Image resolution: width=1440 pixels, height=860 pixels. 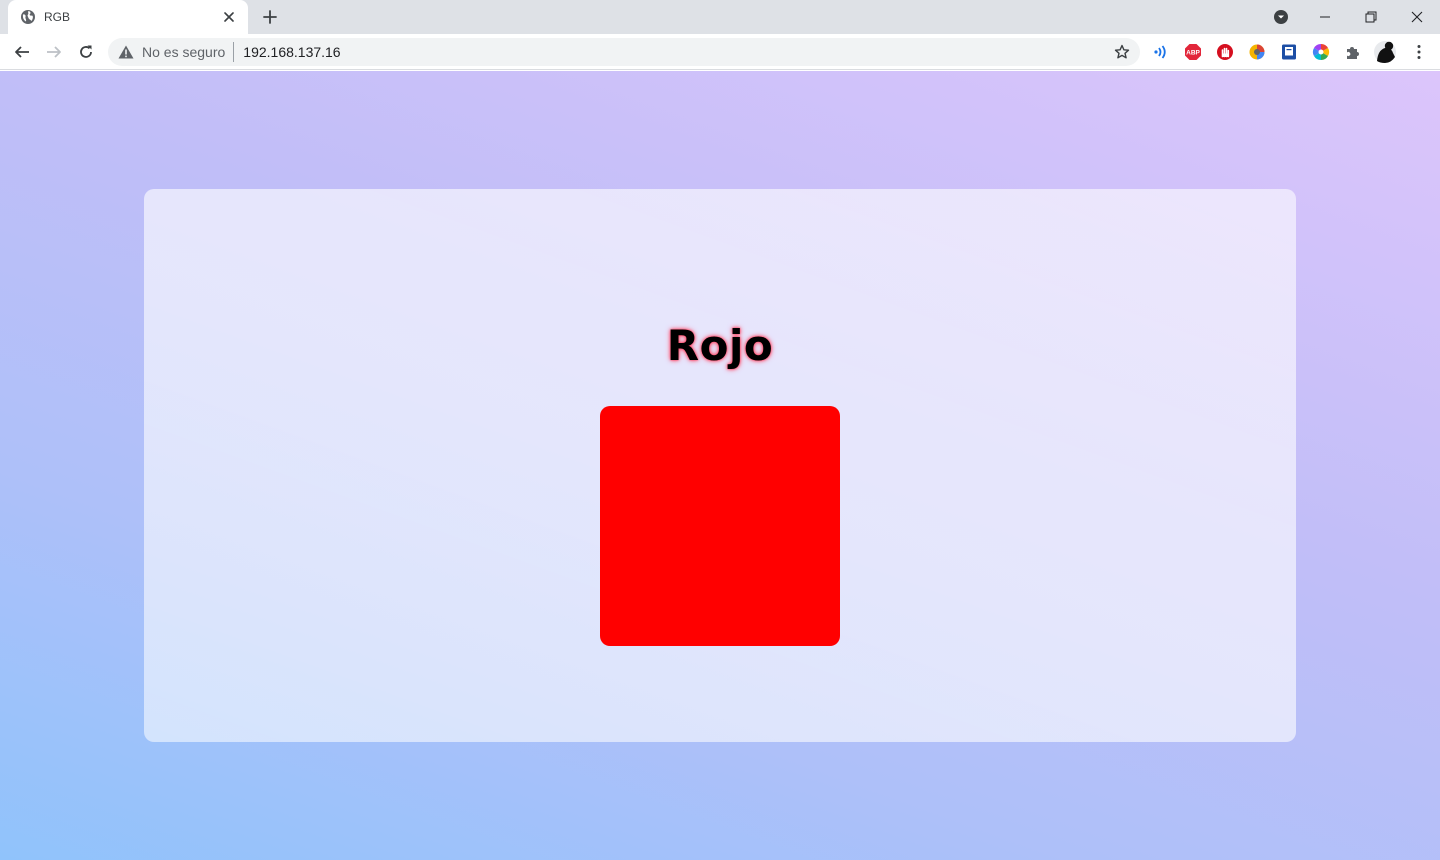 I want to click on svg-text: ABP, so click(x=1193, y=53).